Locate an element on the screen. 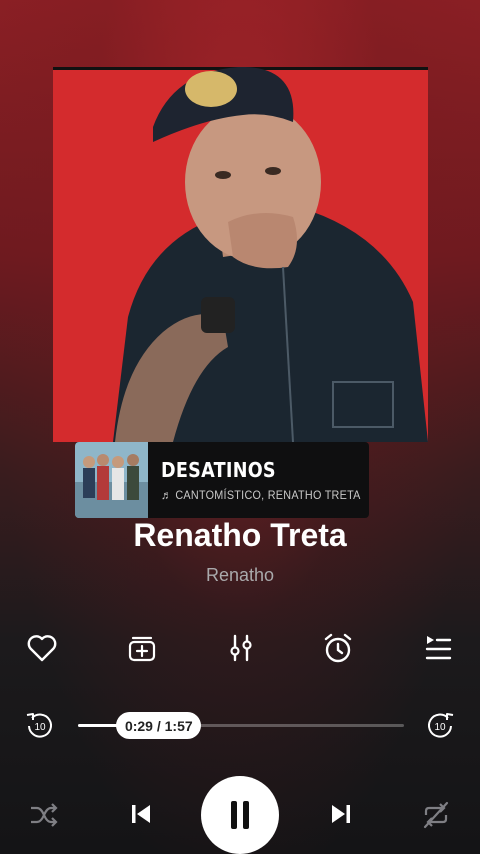  mini-card-thumbnail is located at coordinates (111, 480).